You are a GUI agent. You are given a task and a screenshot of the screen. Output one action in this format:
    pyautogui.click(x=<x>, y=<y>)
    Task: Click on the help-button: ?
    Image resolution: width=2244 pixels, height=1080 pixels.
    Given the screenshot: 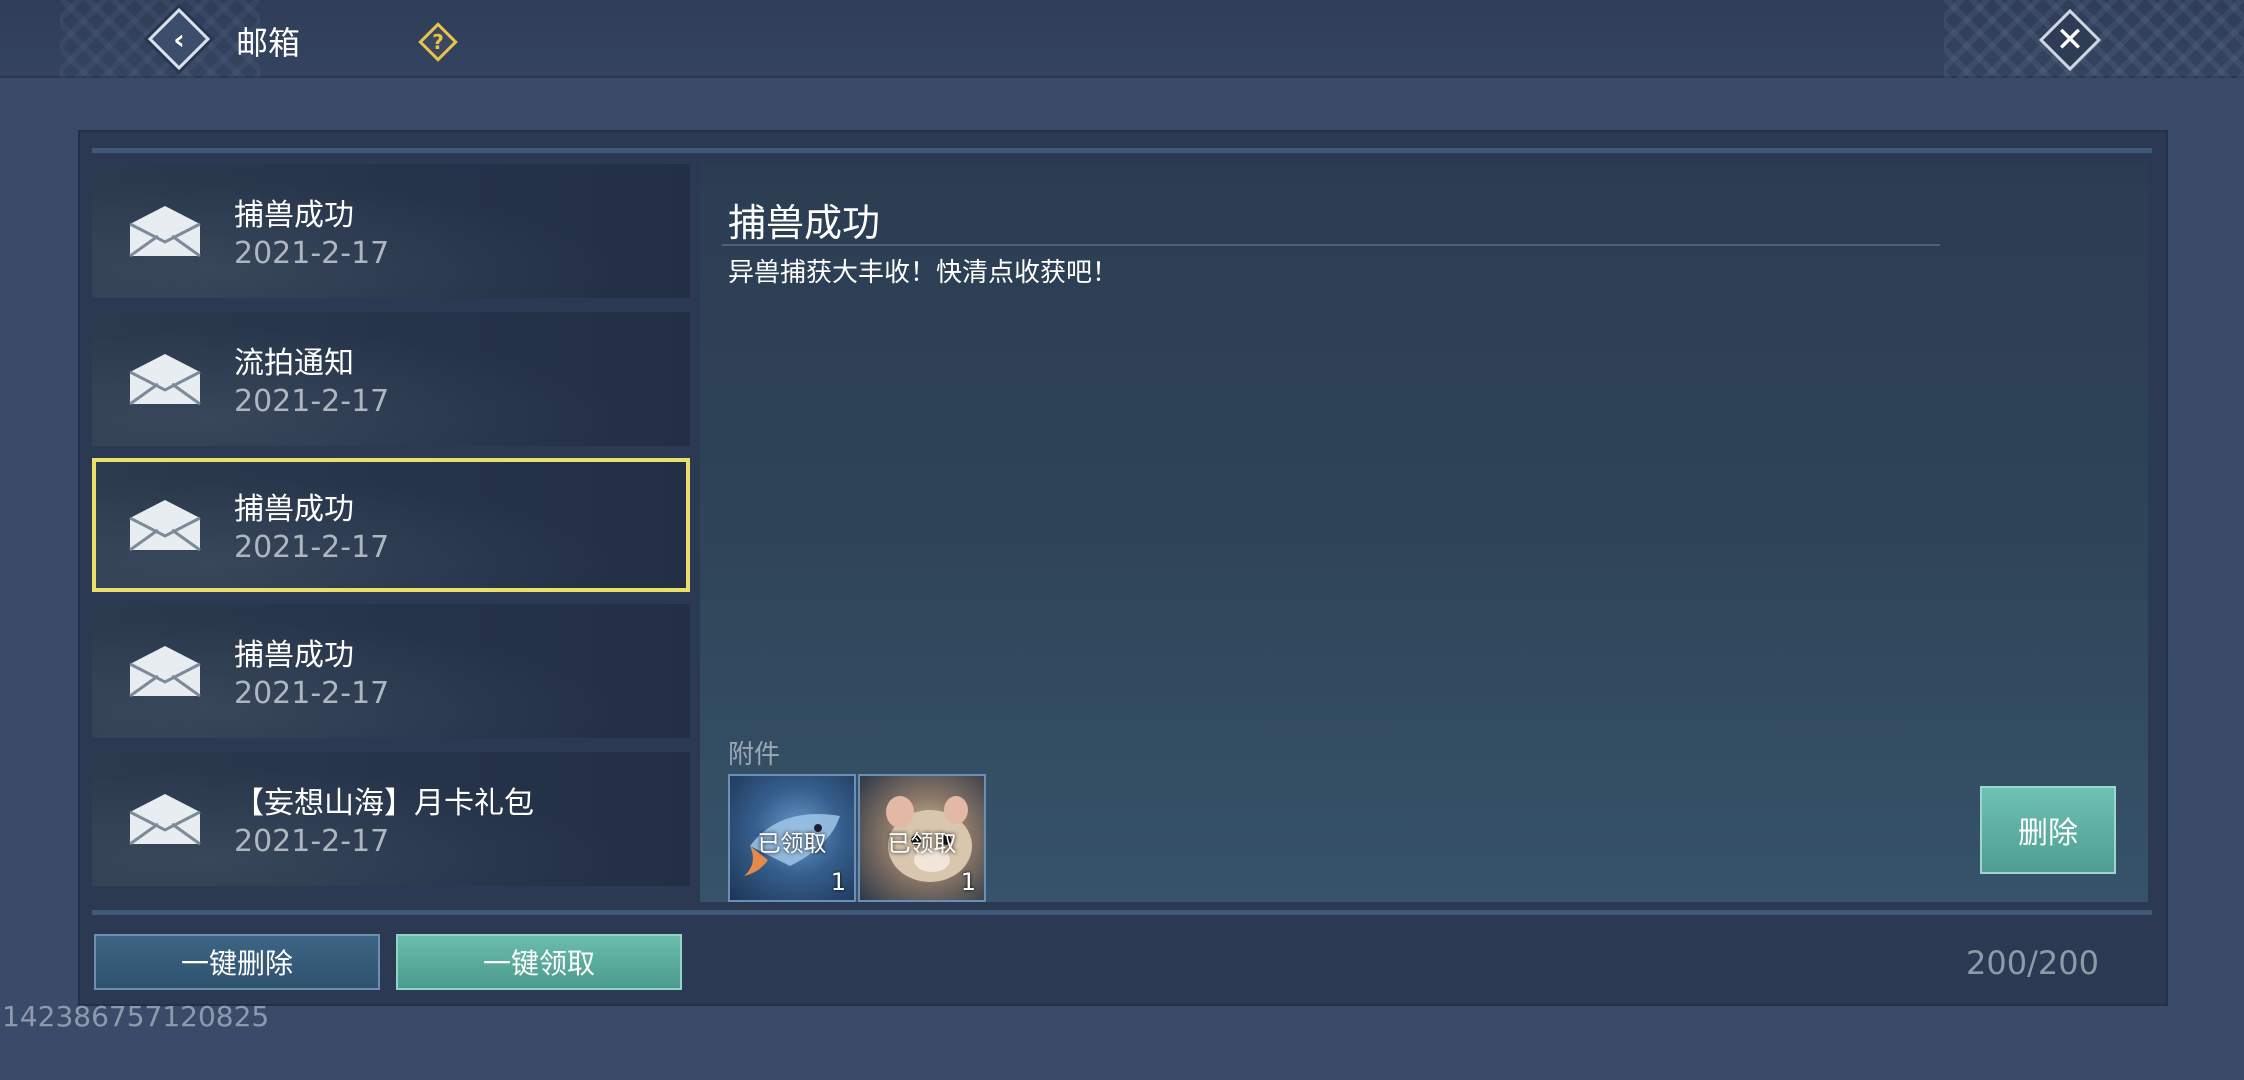 What is the action you would take?
    pyautogui.click(x=438, y=42)
    